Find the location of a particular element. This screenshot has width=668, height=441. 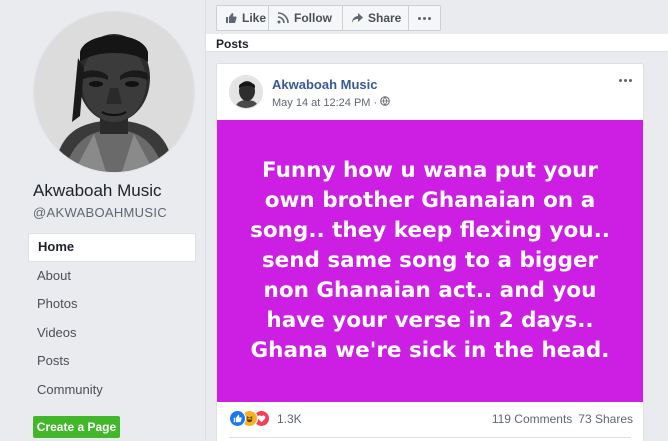

create-page-button: Create a Page is located at coordinates (76, 427).